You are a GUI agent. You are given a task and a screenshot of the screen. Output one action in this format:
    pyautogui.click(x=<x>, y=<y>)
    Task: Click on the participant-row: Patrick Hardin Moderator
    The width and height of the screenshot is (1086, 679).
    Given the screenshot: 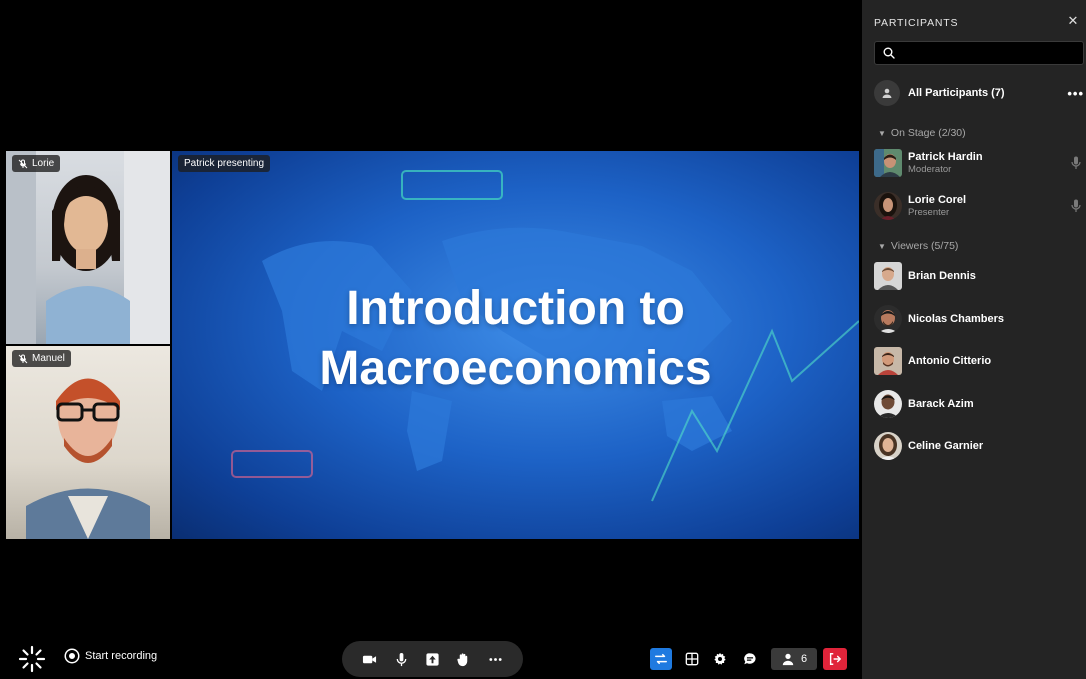 What is the action you would take?
    pyautogui.click(x=979, y=163)
    